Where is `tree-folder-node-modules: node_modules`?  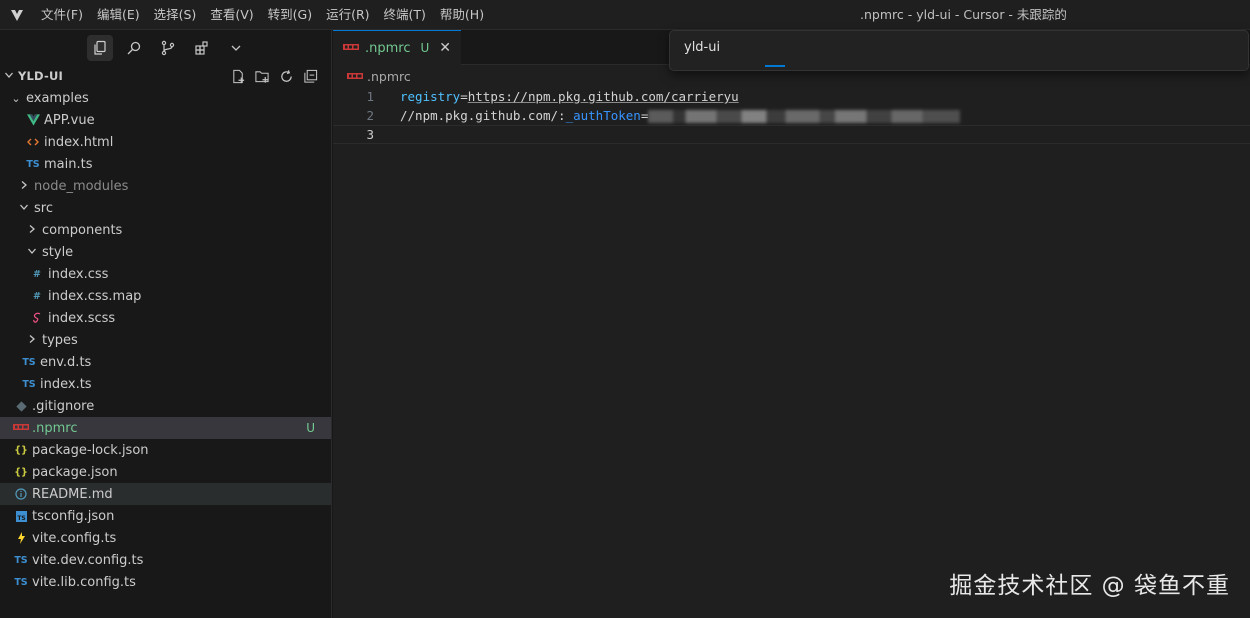
tree-folder-node-modules: node_modules is located at coordinates (165, 186).